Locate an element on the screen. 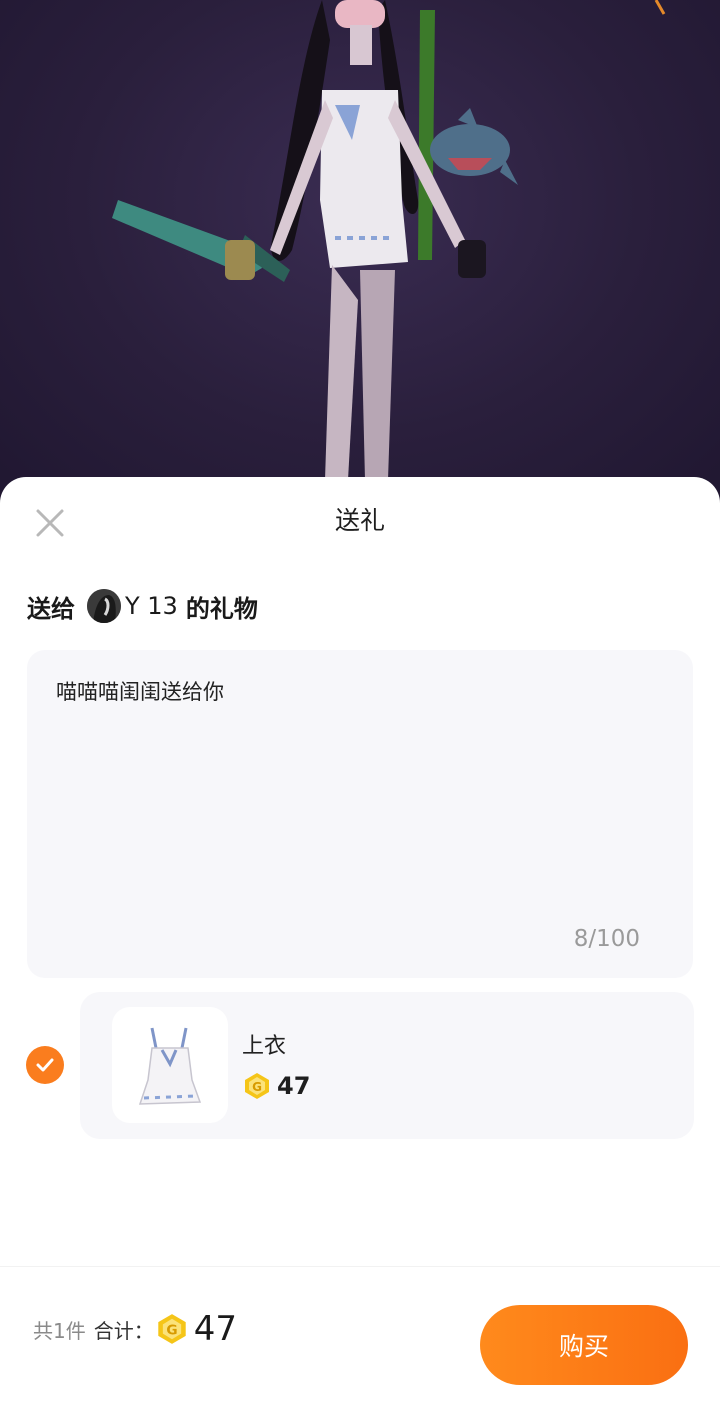 The width and height of the screenshot is (720, 1422). char-counter: 8/100 is located at coordinates (606, 939).